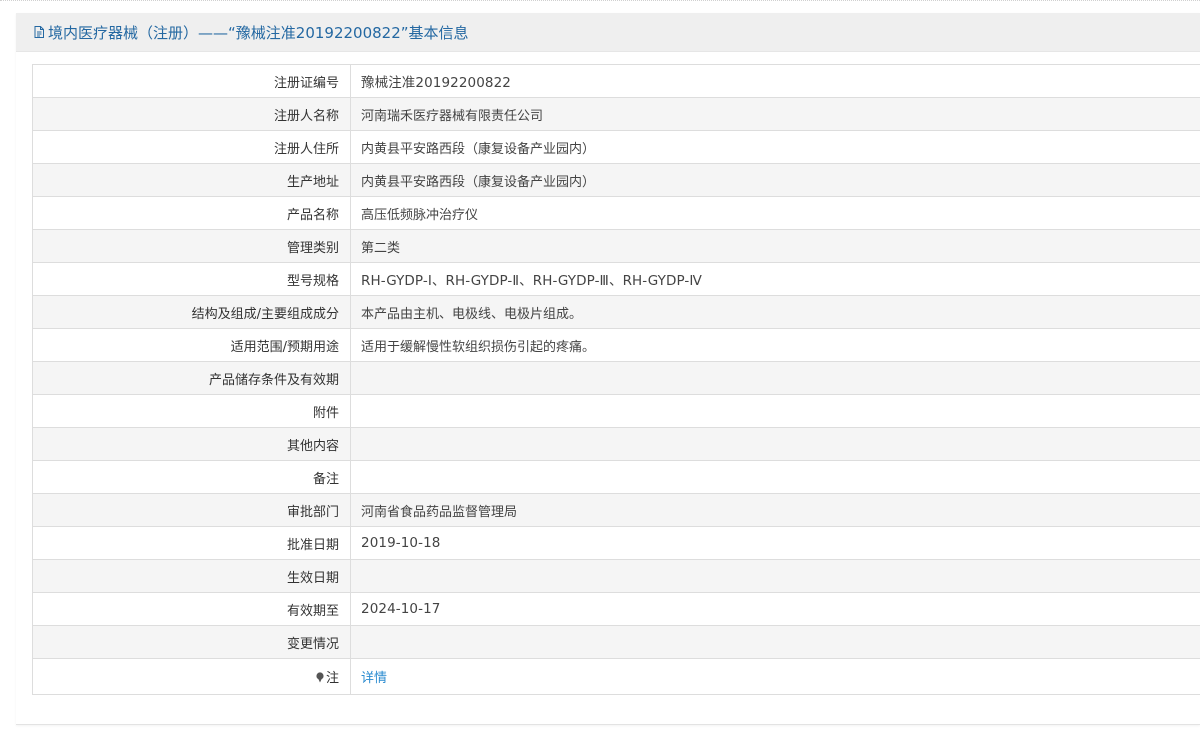 The height and width of the screenshot is (748, 1200). I want to click on row-label: 注册人住所, so click(191, 147).